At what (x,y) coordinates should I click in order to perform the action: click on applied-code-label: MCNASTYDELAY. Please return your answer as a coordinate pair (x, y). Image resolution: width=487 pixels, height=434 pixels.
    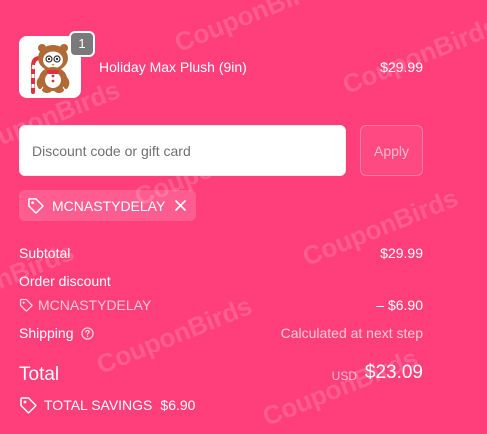
    Looking at the image, I should click on (109, 205).